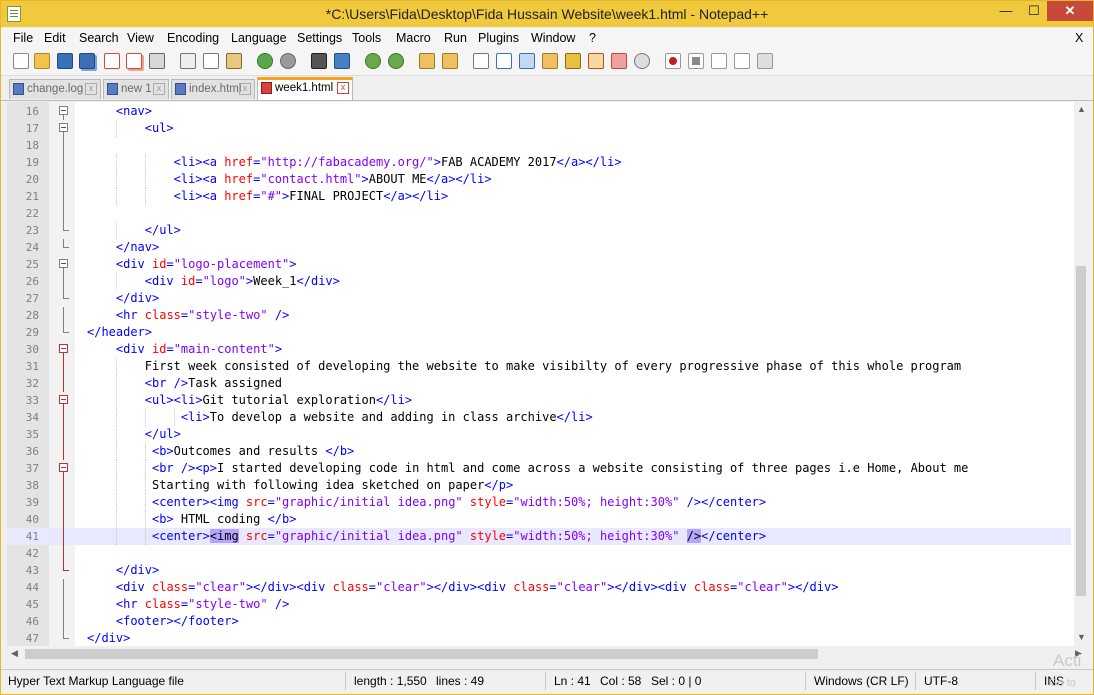  I want to click on menu-language: Language, so click(259, 38).